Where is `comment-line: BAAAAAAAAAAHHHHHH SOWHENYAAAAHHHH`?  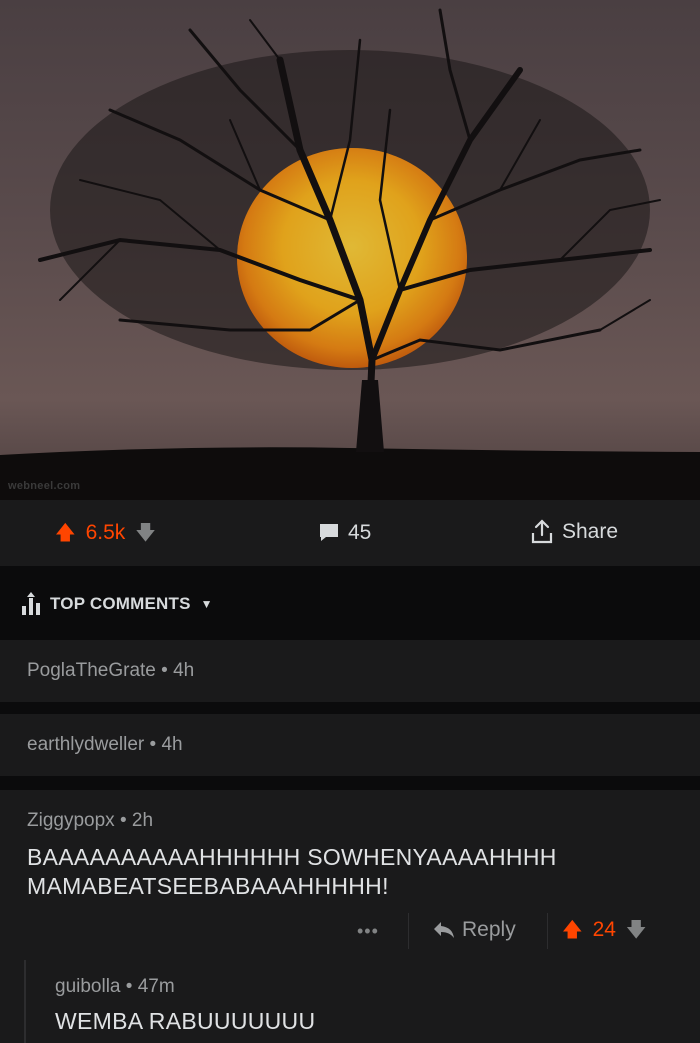
comment-line: BAAAAAAAAAAHHHHHH SOWHENYAAAAHHHH is located at coordinates (292, 857).